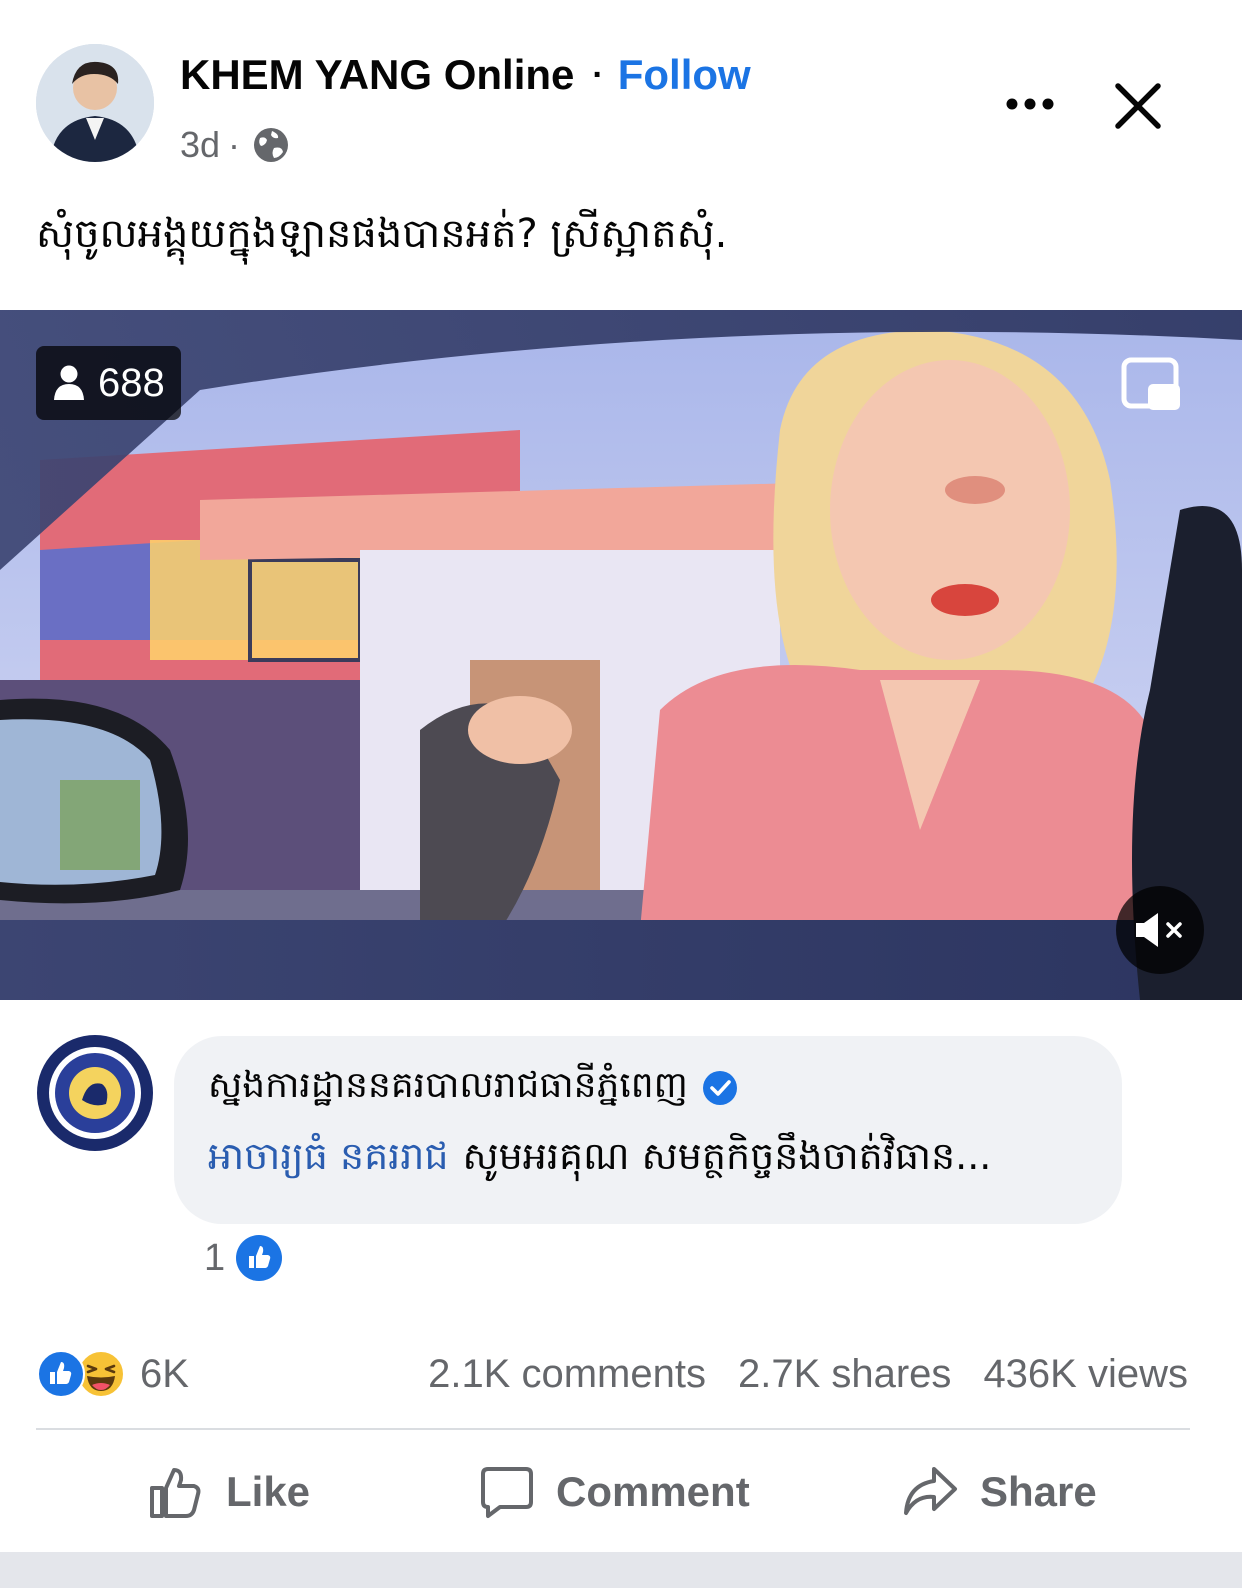  Describe the element at coordinates (1085, 1373) in the screenshot. I see `views-count: 436K views` at that location.